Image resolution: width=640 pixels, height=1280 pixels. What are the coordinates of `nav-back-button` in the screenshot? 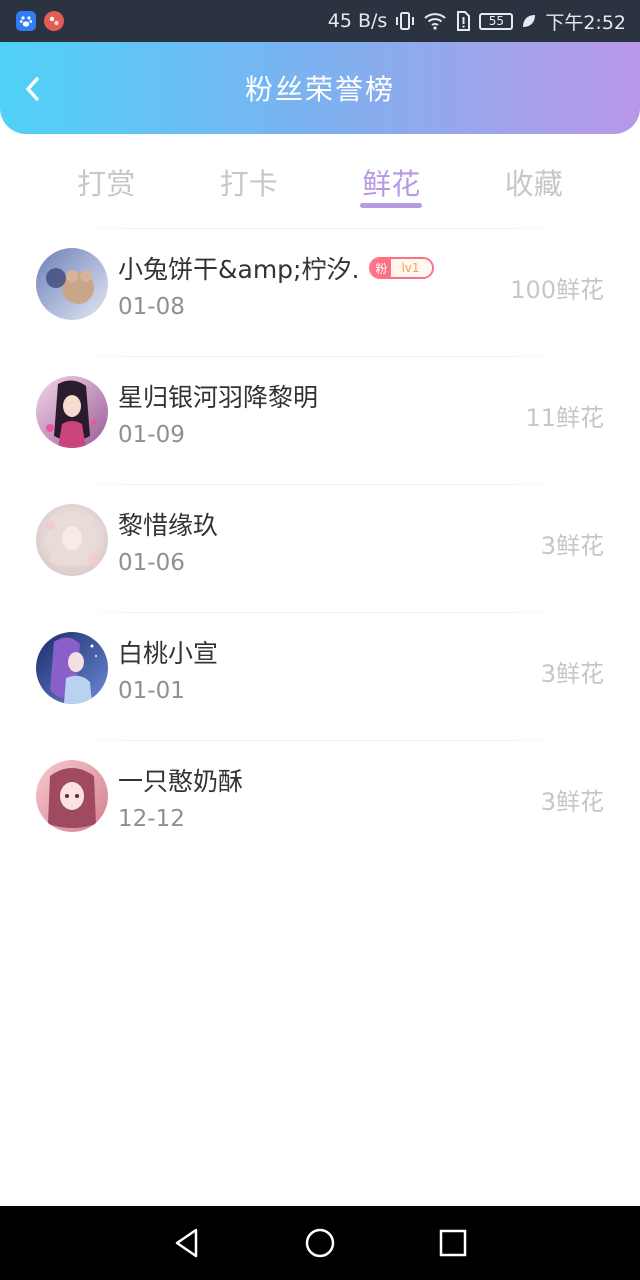 It's located at (187, 1243).